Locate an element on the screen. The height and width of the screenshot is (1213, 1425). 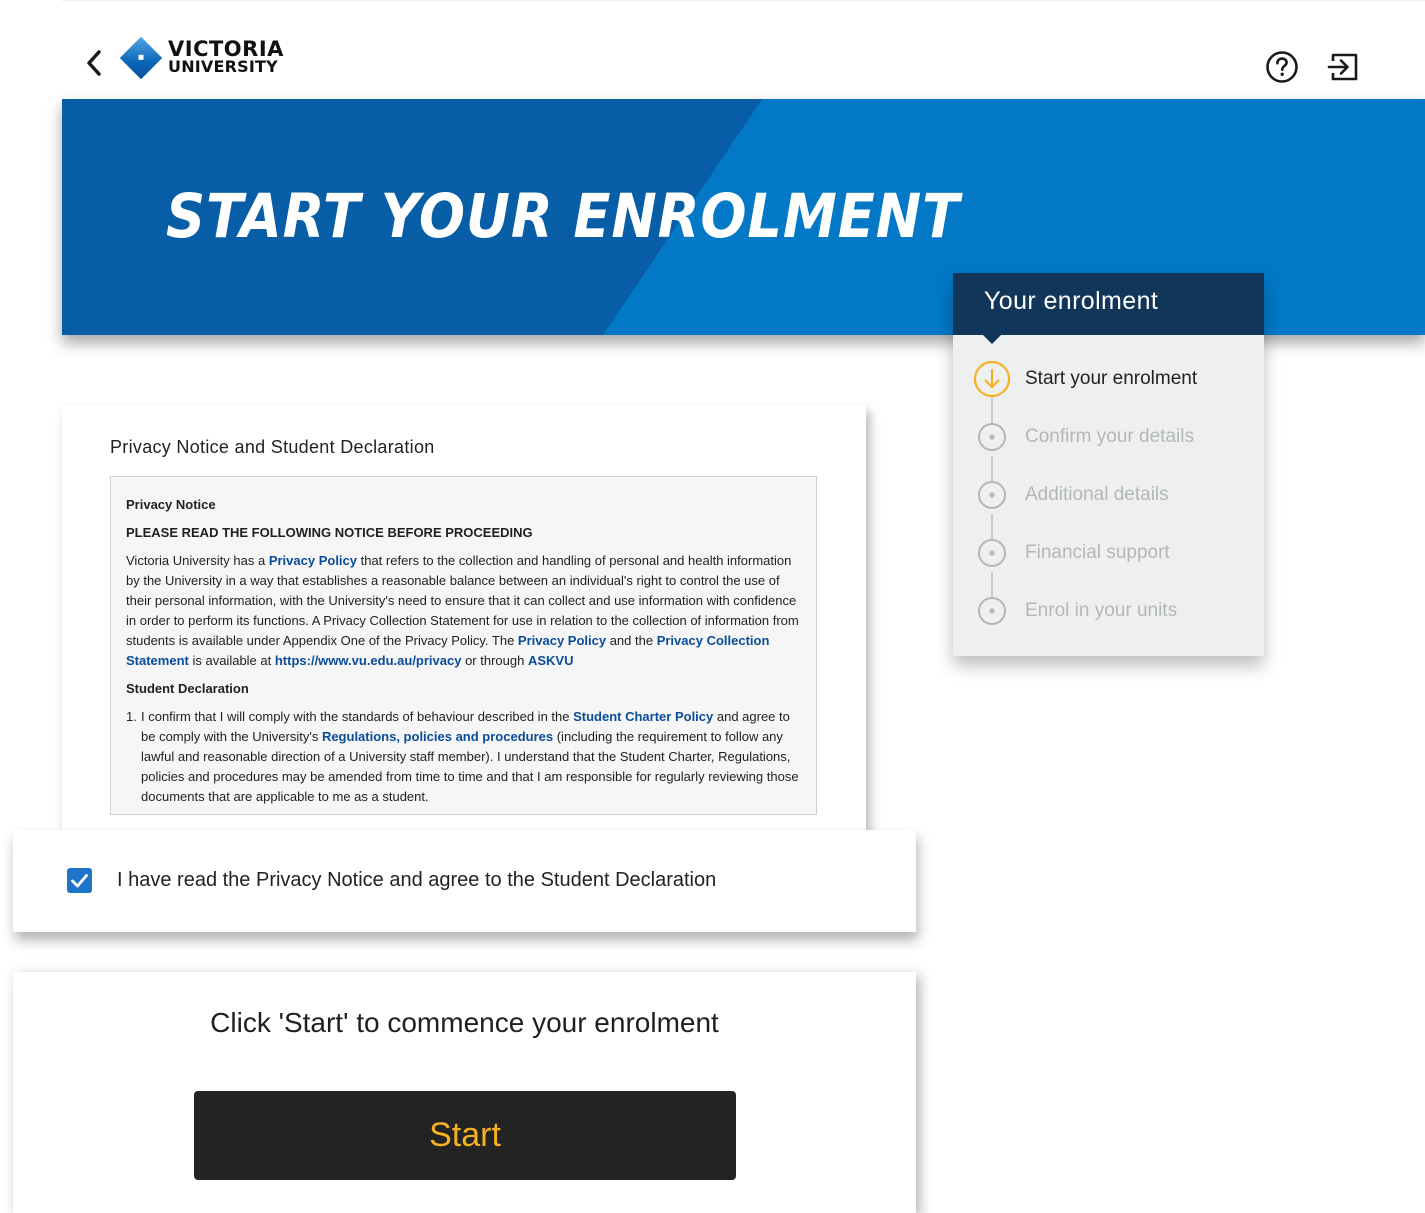
privacy-section-title: Privacy Notice and Student Declaration is located at coordinates (272, 447).